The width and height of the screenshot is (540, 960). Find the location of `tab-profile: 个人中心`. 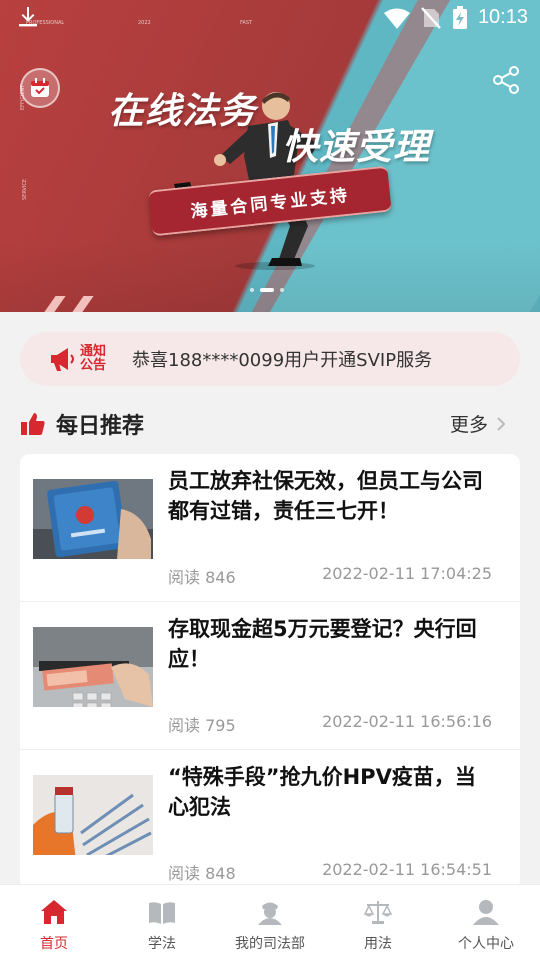

tab-profile: 个人中心 is located at coordinates (486, 922).